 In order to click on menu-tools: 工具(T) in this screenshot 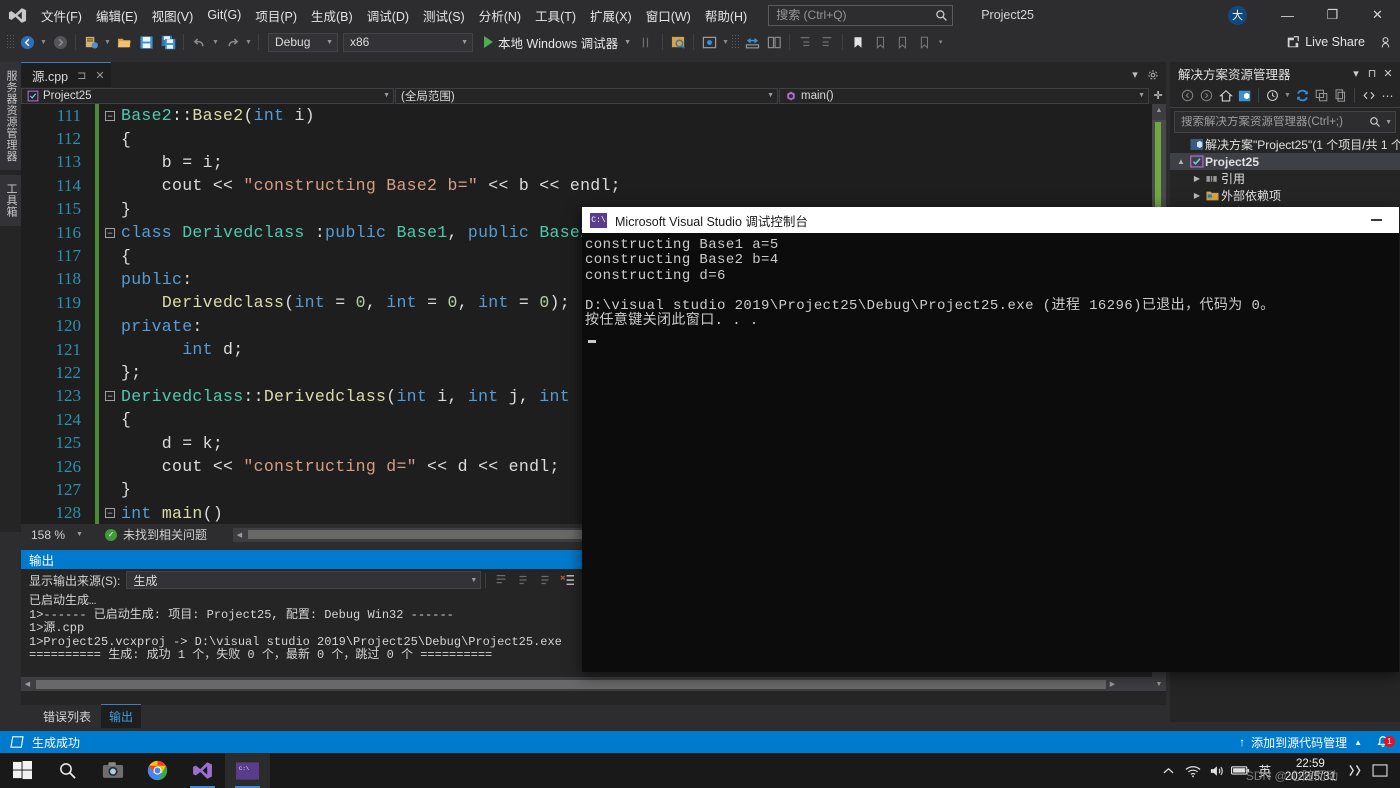, I will do `click(555, 15)`.